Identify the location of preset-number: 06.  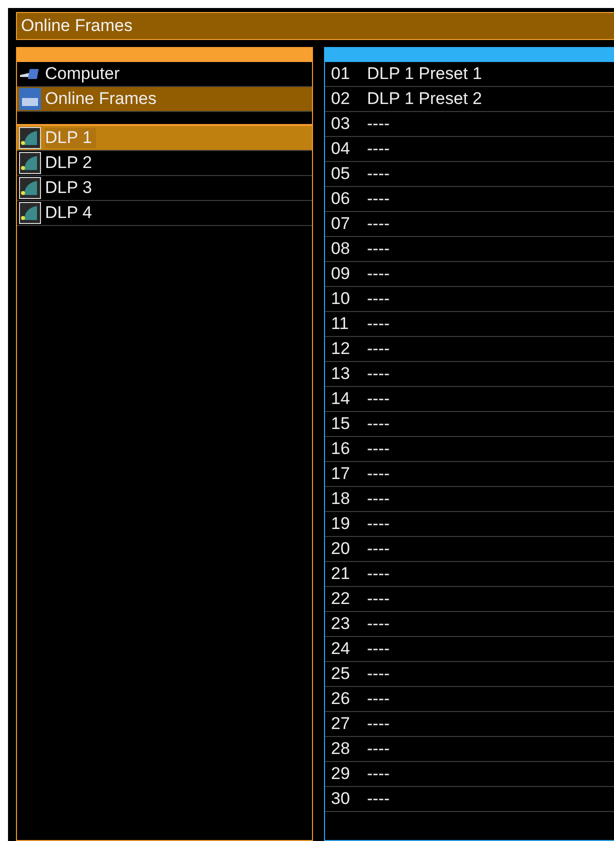
(340, 199).